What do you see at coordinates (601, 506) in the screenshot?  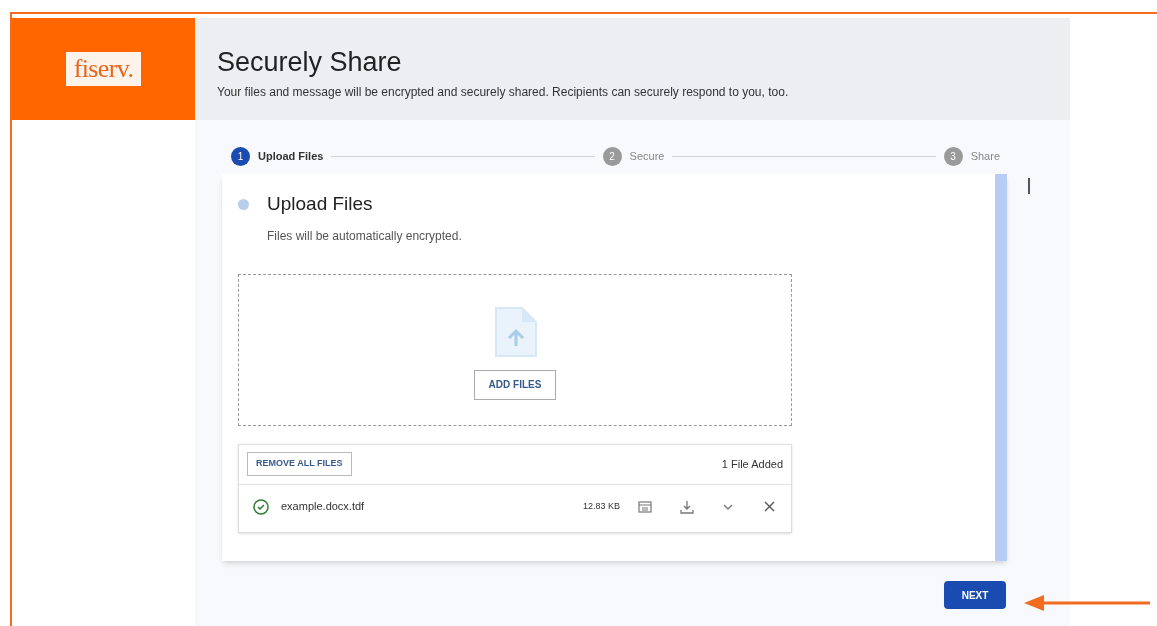 I see `file-size: 12.83 KB` at bounding box center [601, 506].